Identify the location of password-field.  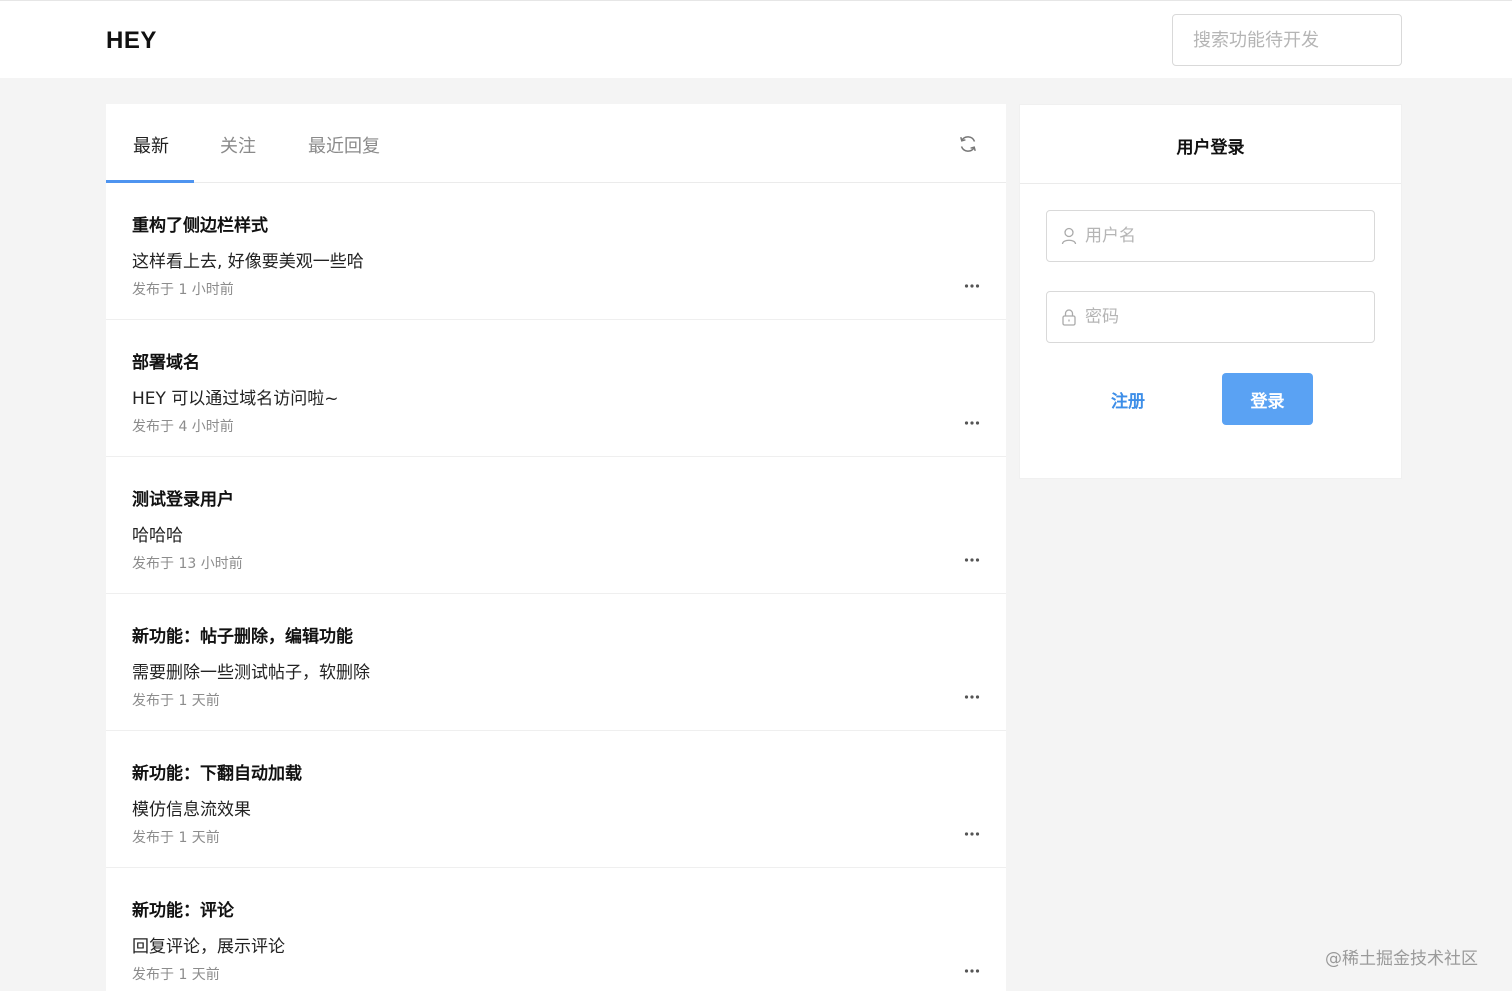
(1210, 317).